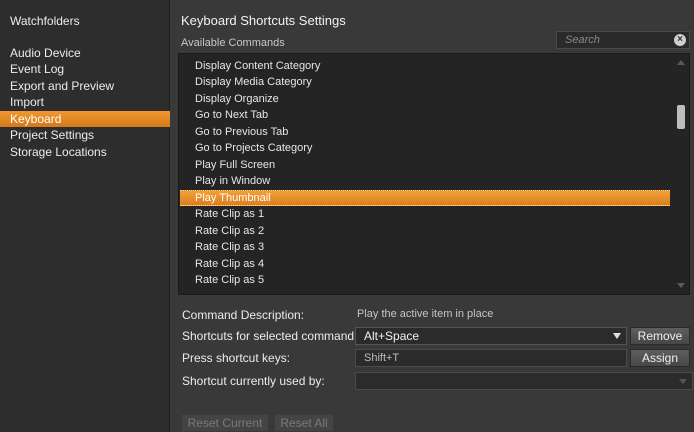 This screenshot has height=432, width=694. I want to click on assign-button: Assign, so click(660, 358).